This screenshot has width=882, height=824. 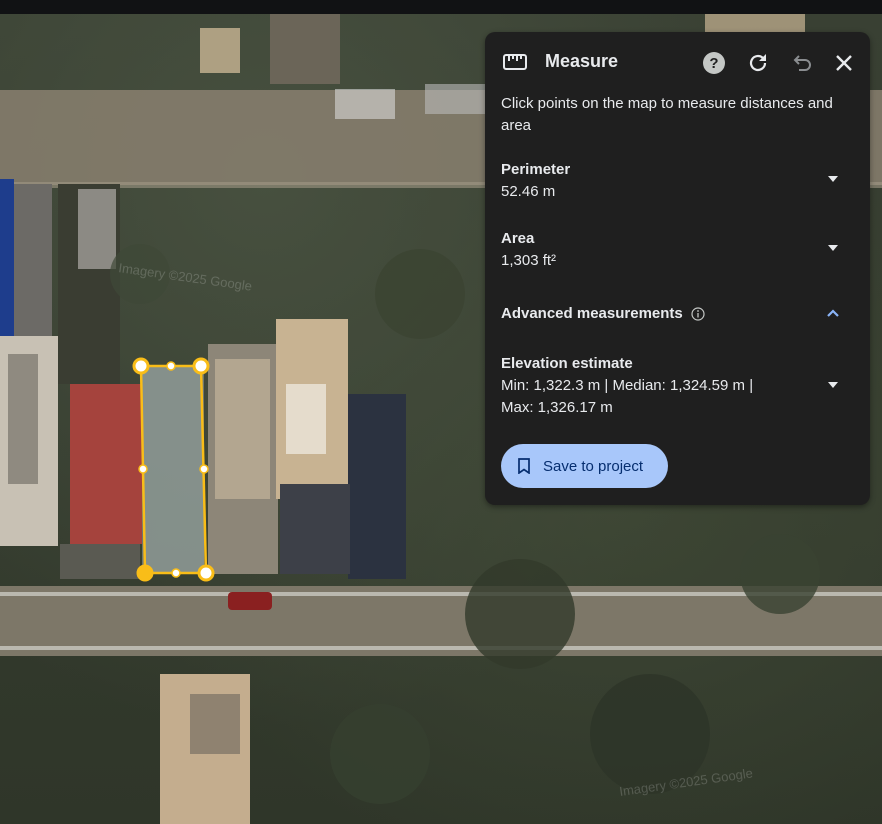 I want to click on perimeter-value: 52.46 m, so click(x=528, y=191).